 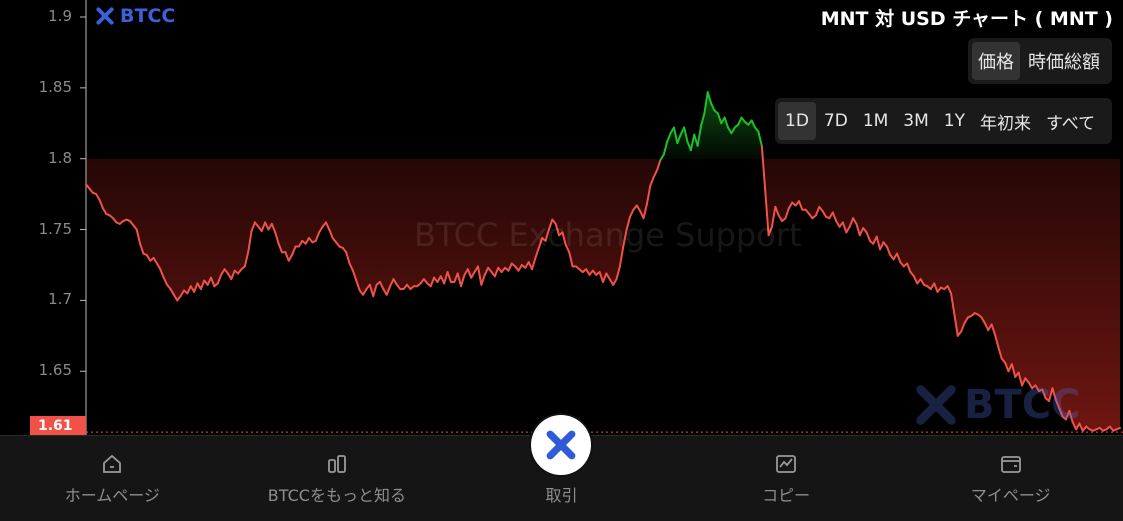 I want to click on nav-home-label: ホームページ, so click(x=112, y=495).